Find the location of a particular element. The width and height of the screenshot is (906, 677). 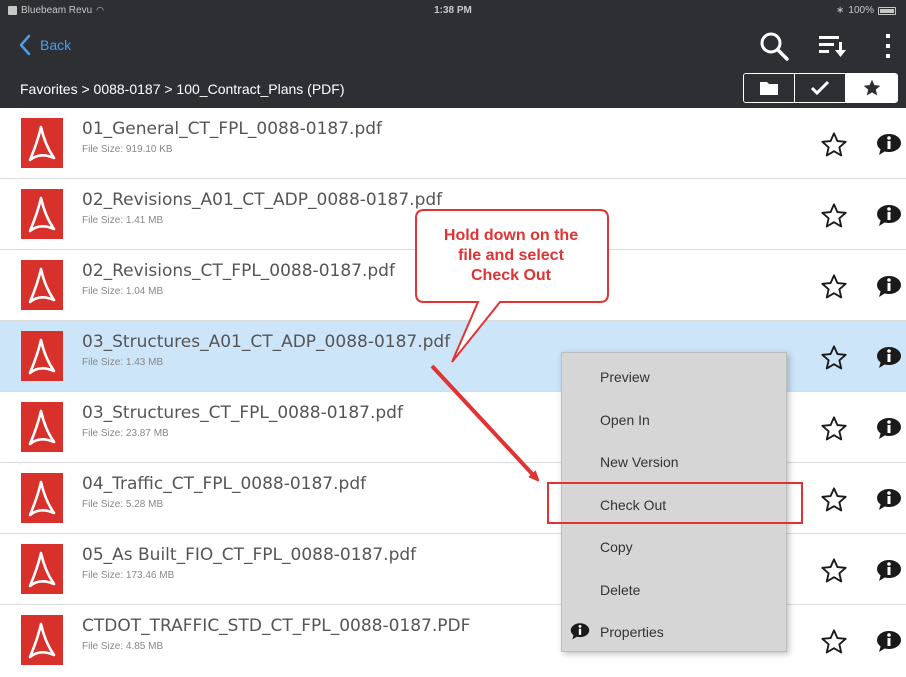

menu-item-properties: Properties is located at coordinates (675, 631).